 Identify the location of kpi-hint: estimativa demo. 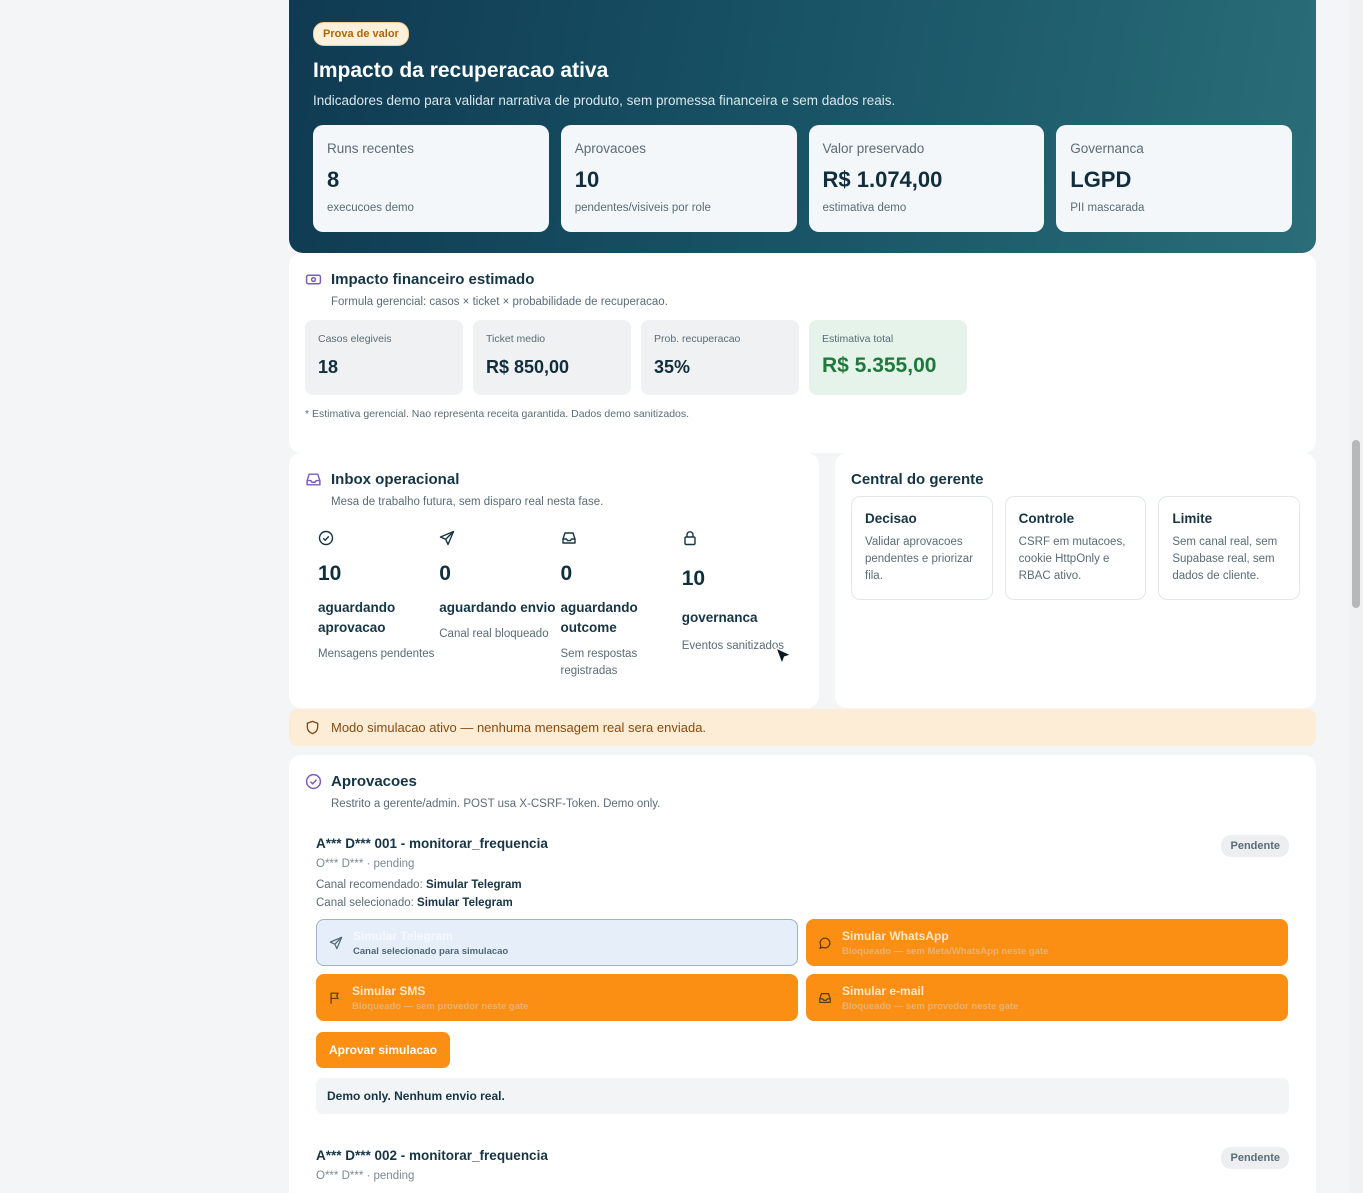
(864, 208).